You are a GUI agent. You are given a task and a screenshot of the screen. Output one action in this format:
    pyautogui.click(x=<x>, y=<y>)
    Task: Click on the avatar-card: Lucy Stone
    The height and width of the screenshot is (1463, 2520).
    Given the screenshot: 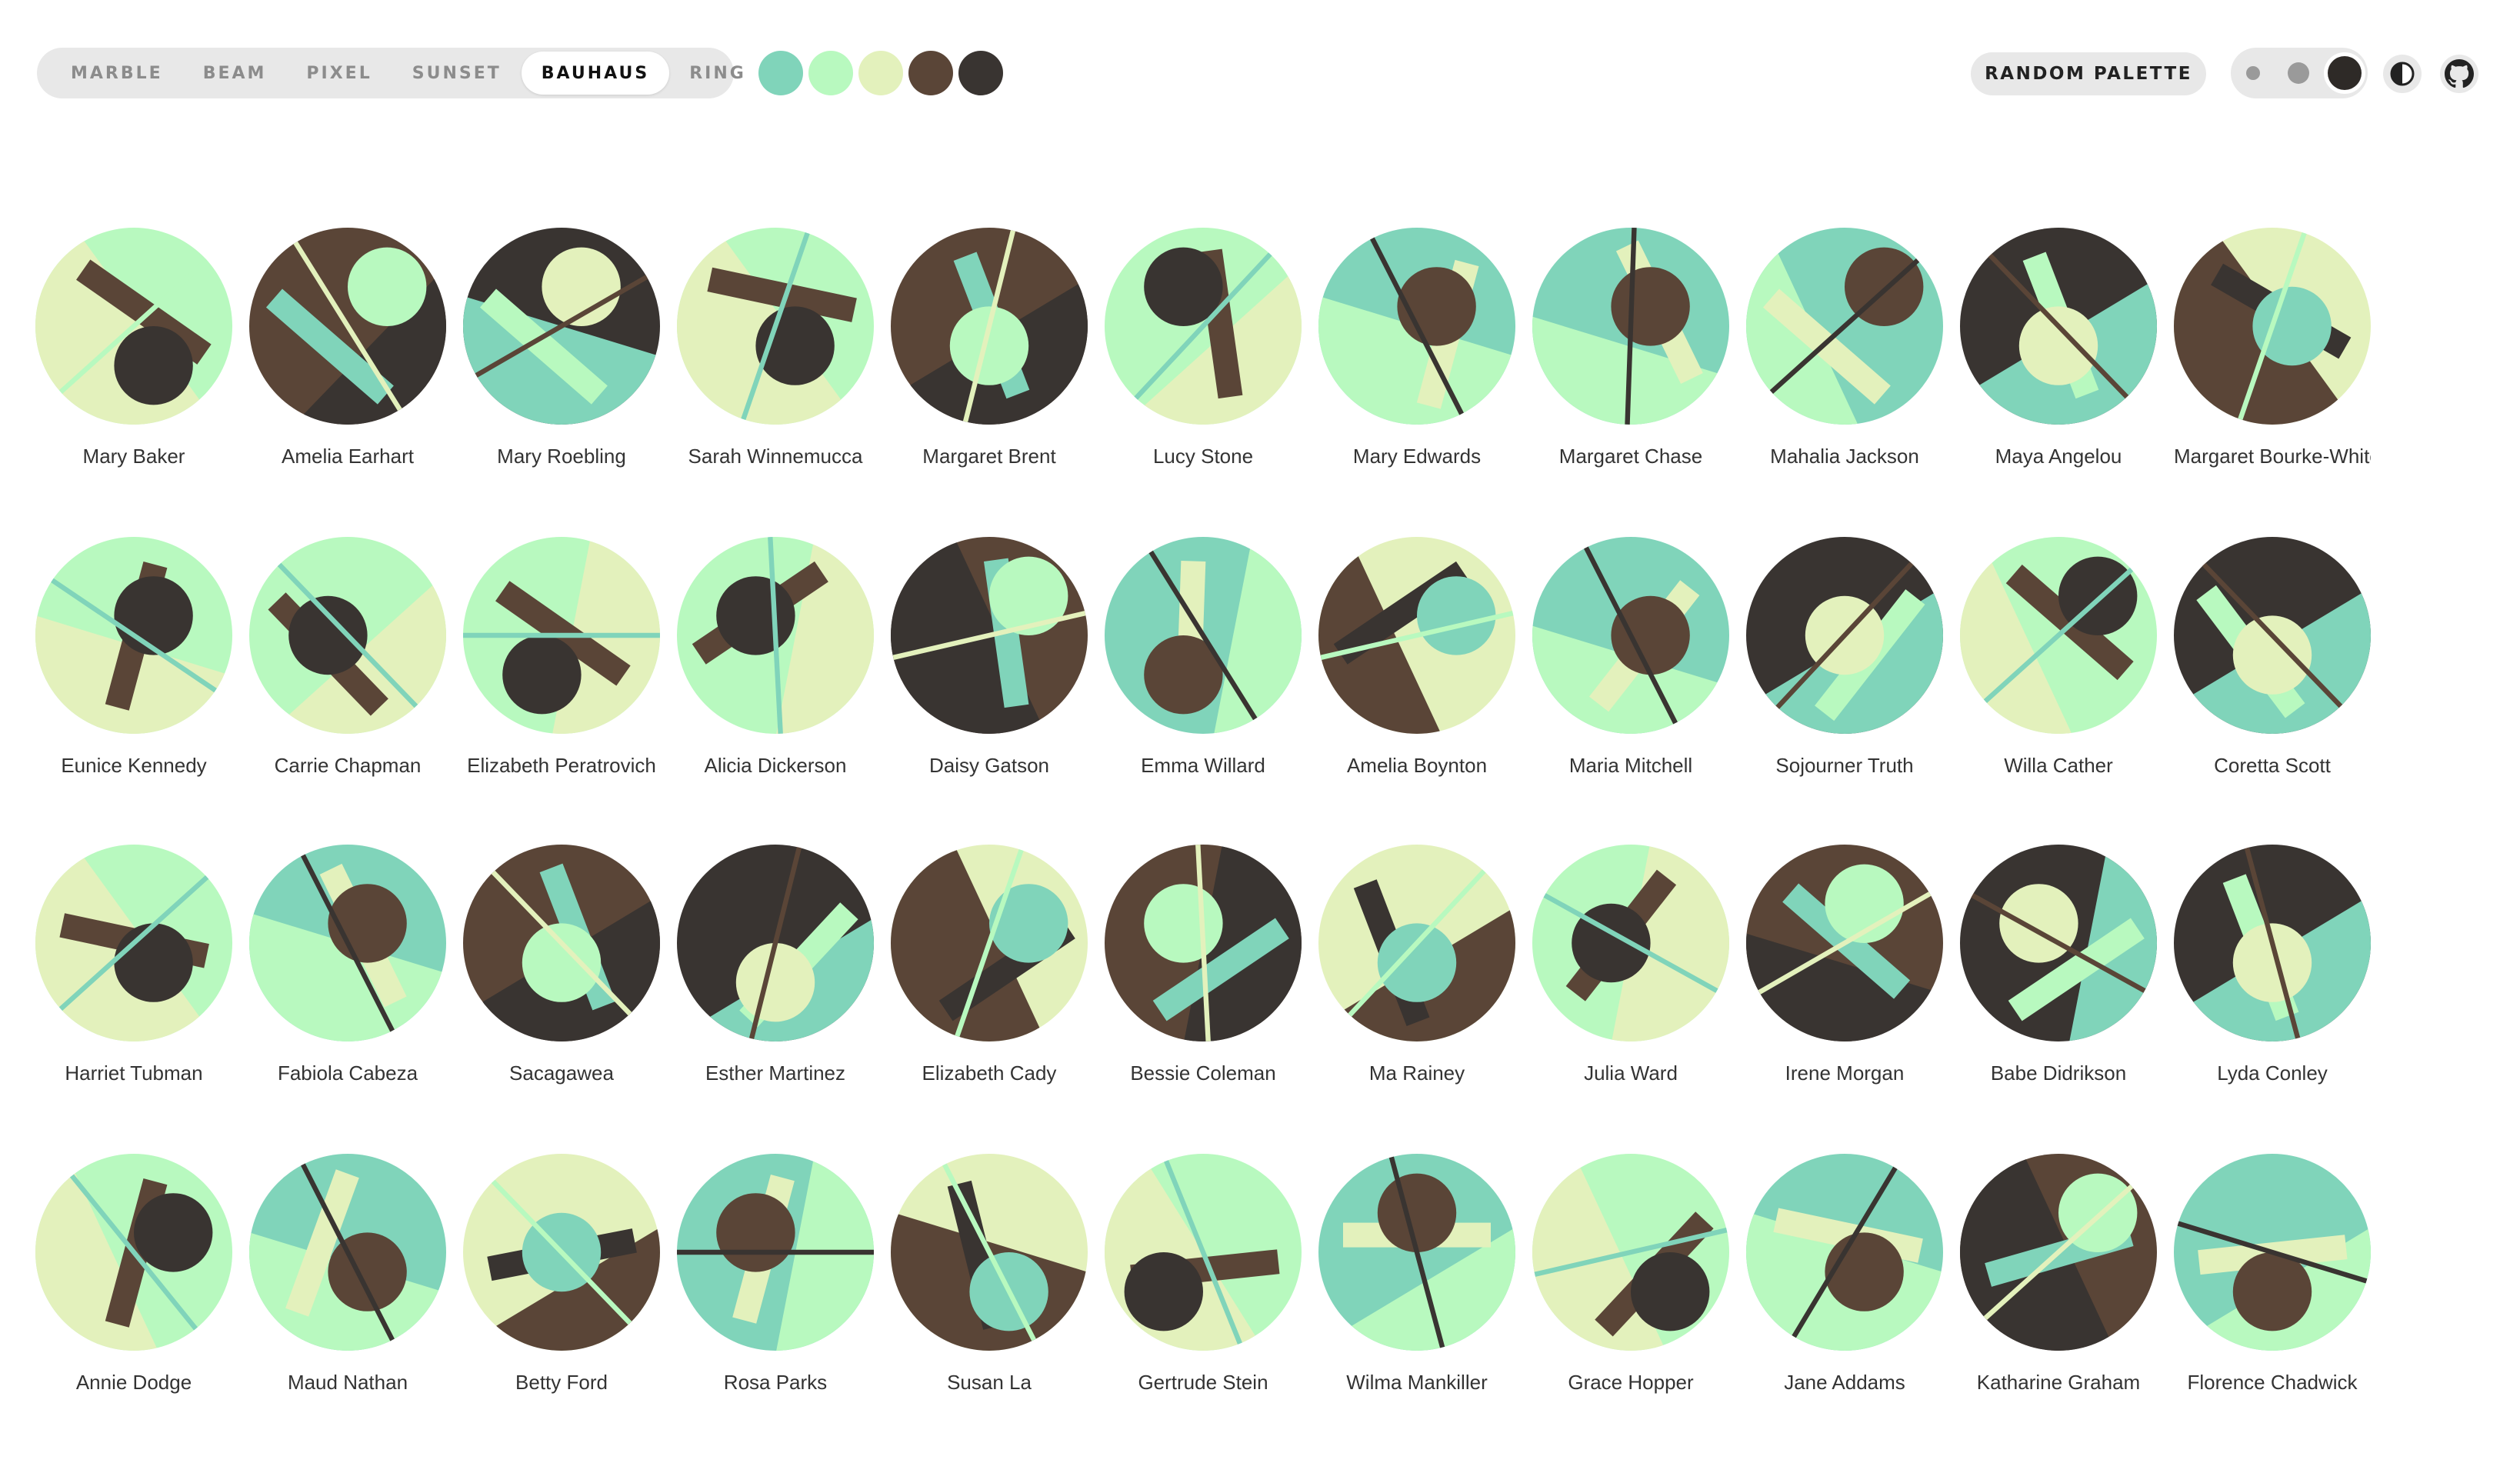 What is the action you would take?
    pyautogui.click(x=1203, y=366)
    